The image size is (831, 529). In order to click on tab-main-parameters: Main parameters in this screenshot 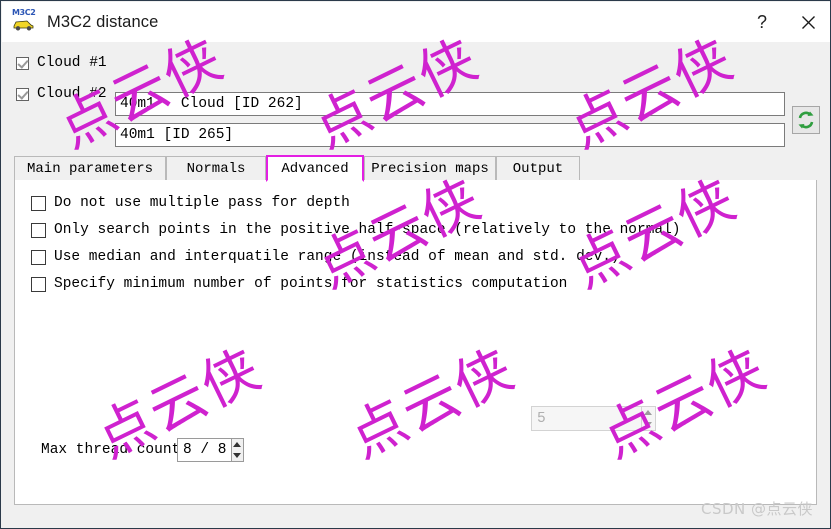, I will do `click(90, 168)`.